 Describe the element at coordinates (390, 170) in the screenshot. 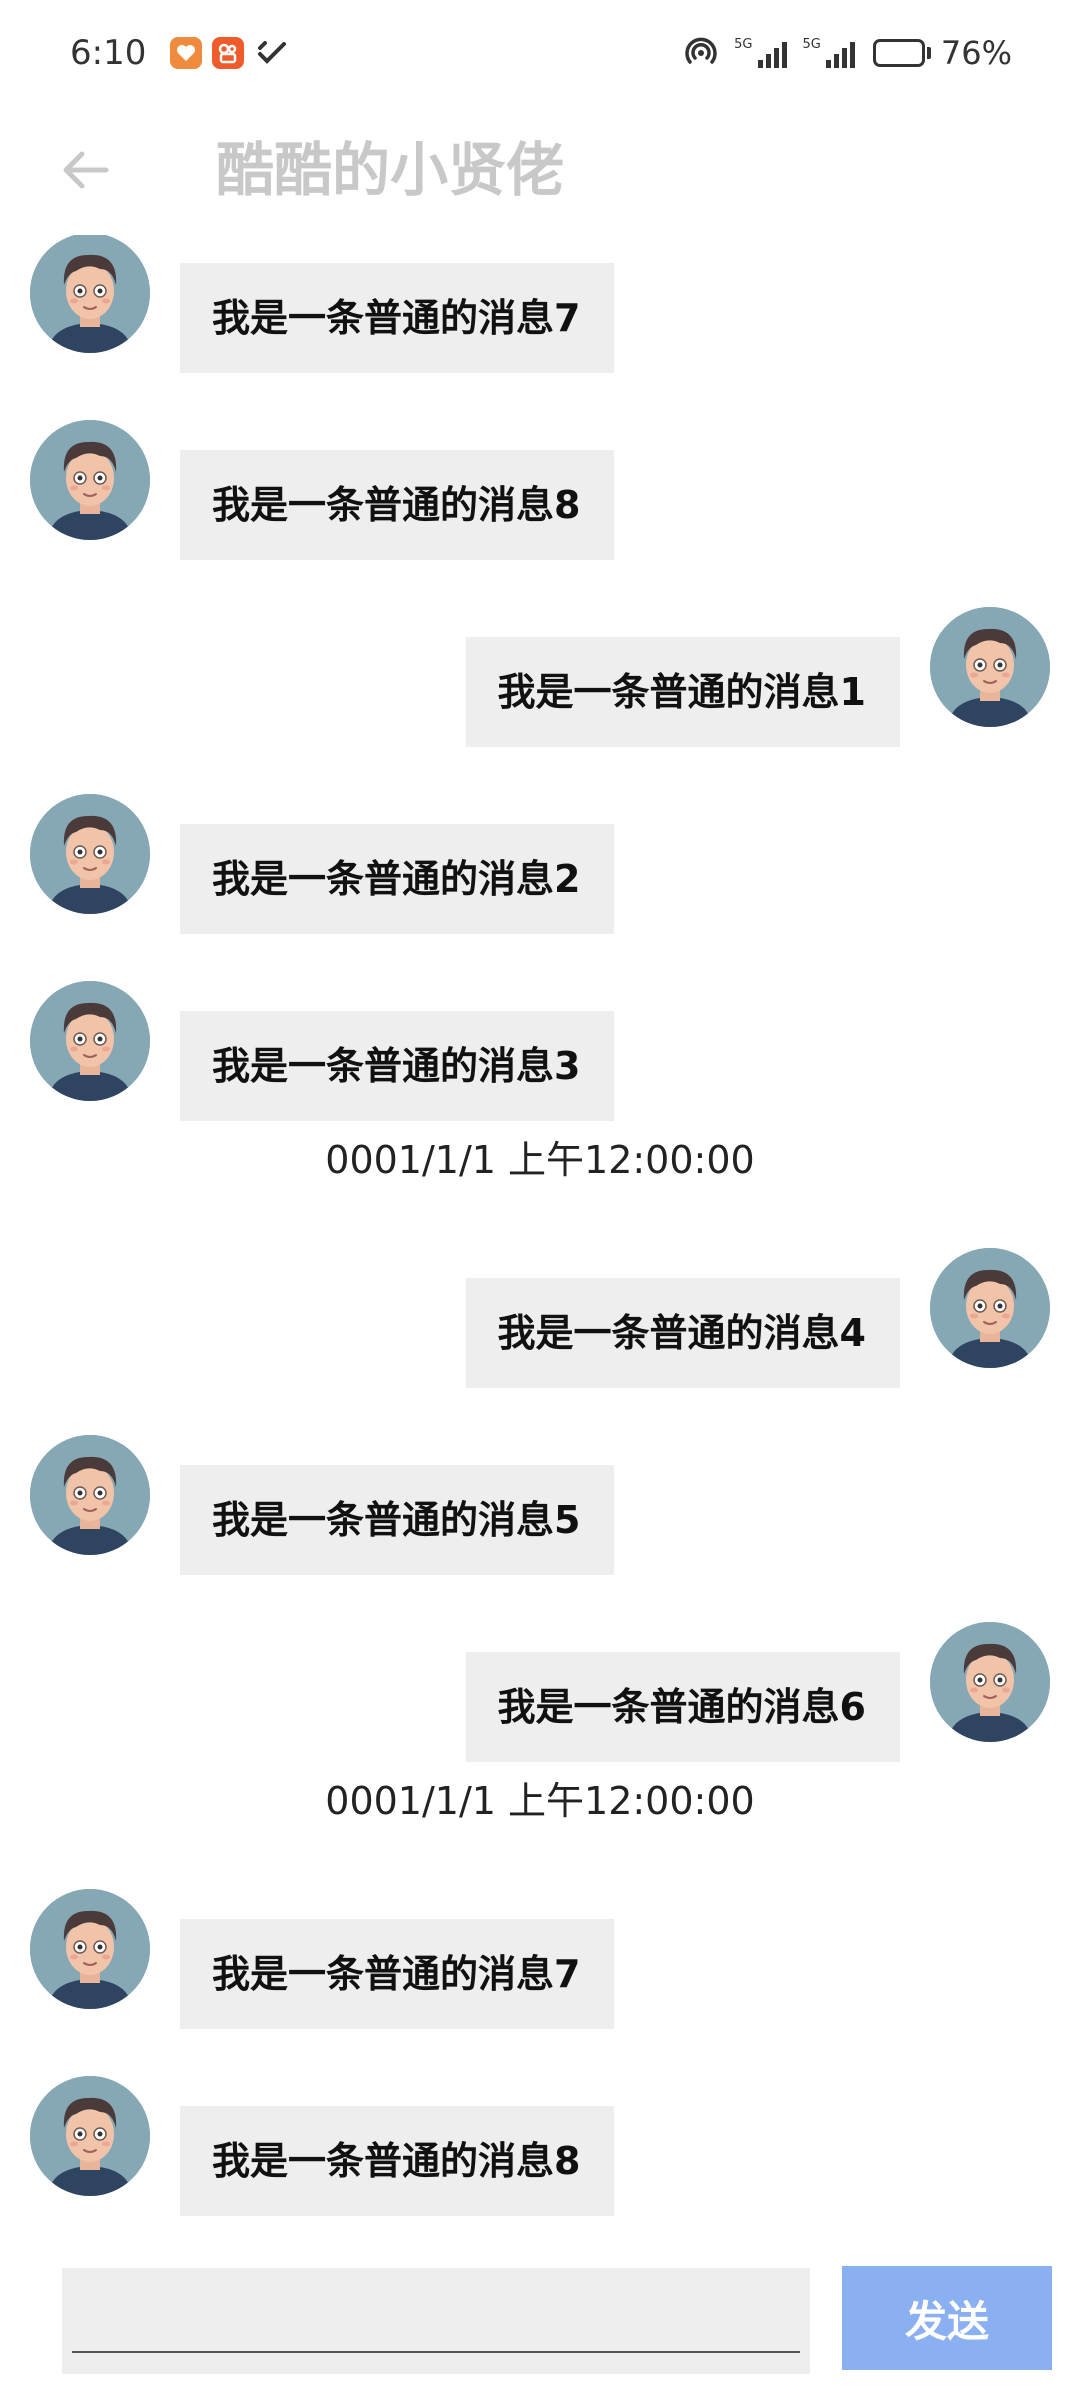

I see `page-title: 酷酷的小贤佬` at that location.